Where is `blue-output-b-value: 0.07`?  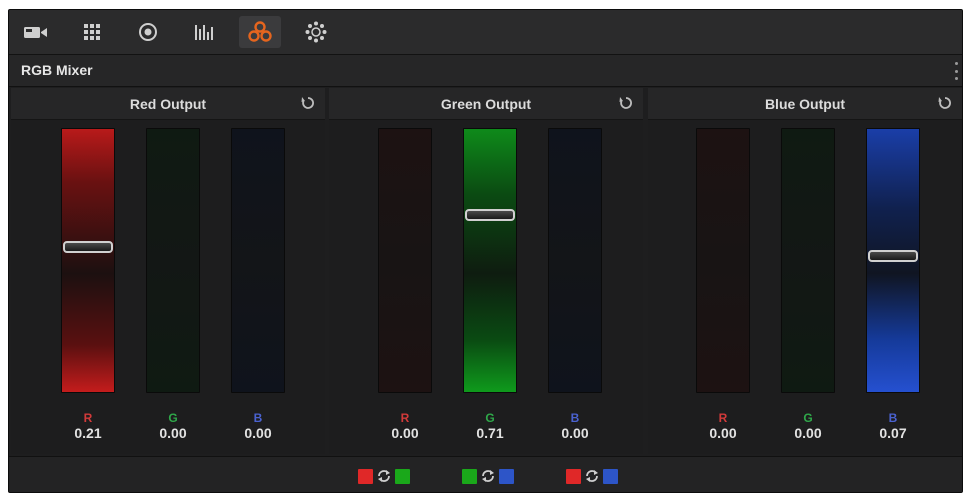
blue-output-b-value: 0.07 is located at coordinates (893, 433).